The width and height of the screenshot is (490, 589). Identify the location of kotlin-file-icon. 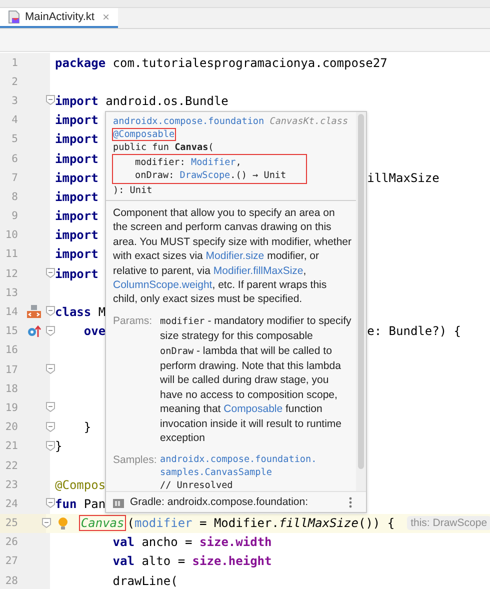
(14, 17).